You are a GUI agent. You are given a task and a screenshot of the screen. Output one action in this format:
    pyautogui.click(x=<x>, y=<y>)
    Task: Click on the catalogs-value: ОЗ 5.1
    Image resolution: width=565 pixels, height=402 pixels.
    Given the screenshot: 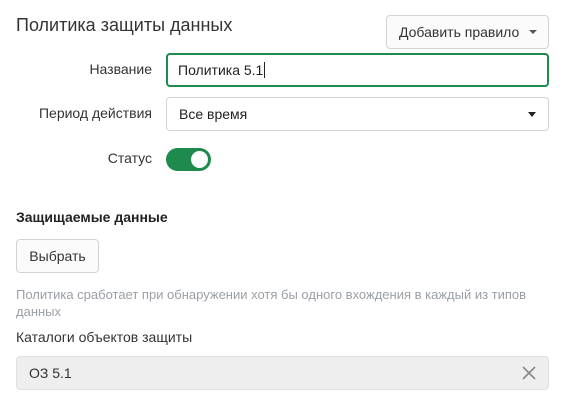 What is the action you would take?
    pyautogui.click(x=50, y=373)
    